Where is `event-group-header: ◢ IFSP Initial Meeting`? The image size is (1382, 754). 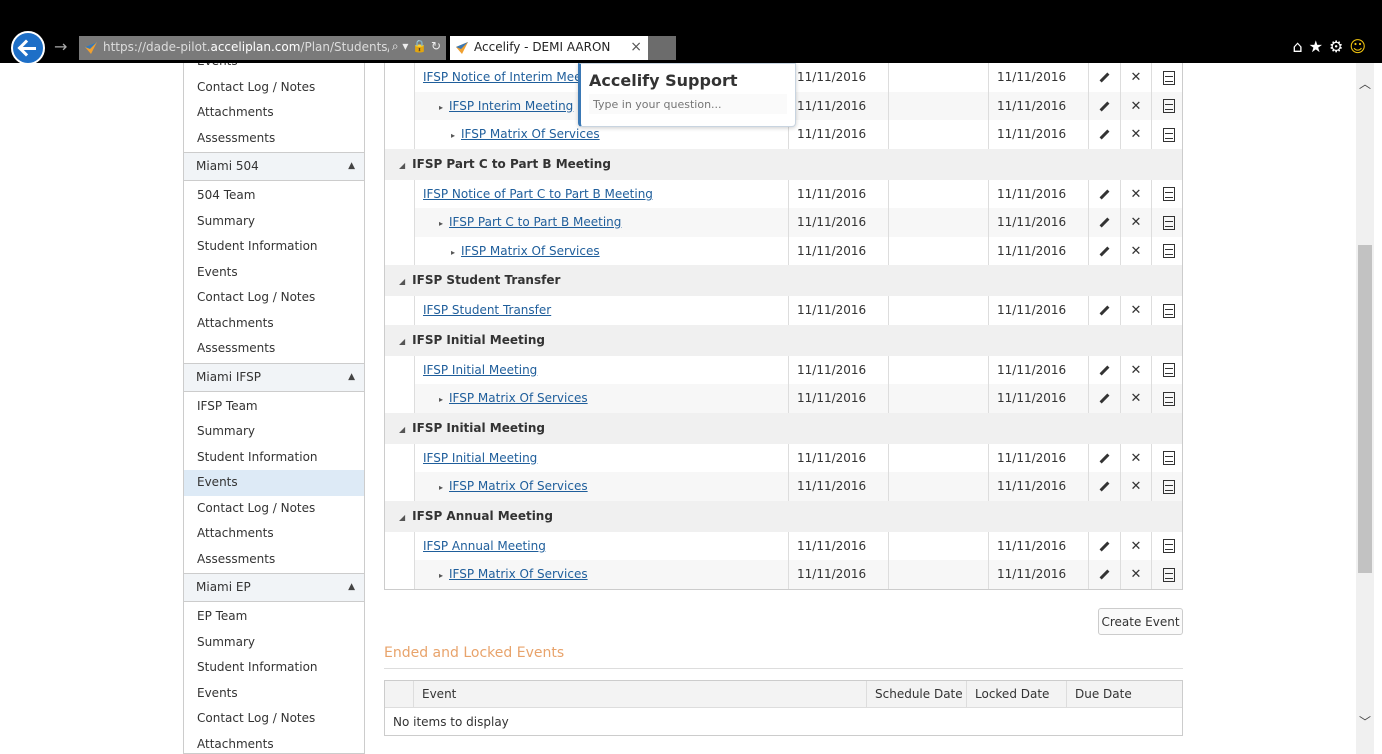
event-group-header: ◢ IFSP Initial Meeting is located at coordinates (783, 428).